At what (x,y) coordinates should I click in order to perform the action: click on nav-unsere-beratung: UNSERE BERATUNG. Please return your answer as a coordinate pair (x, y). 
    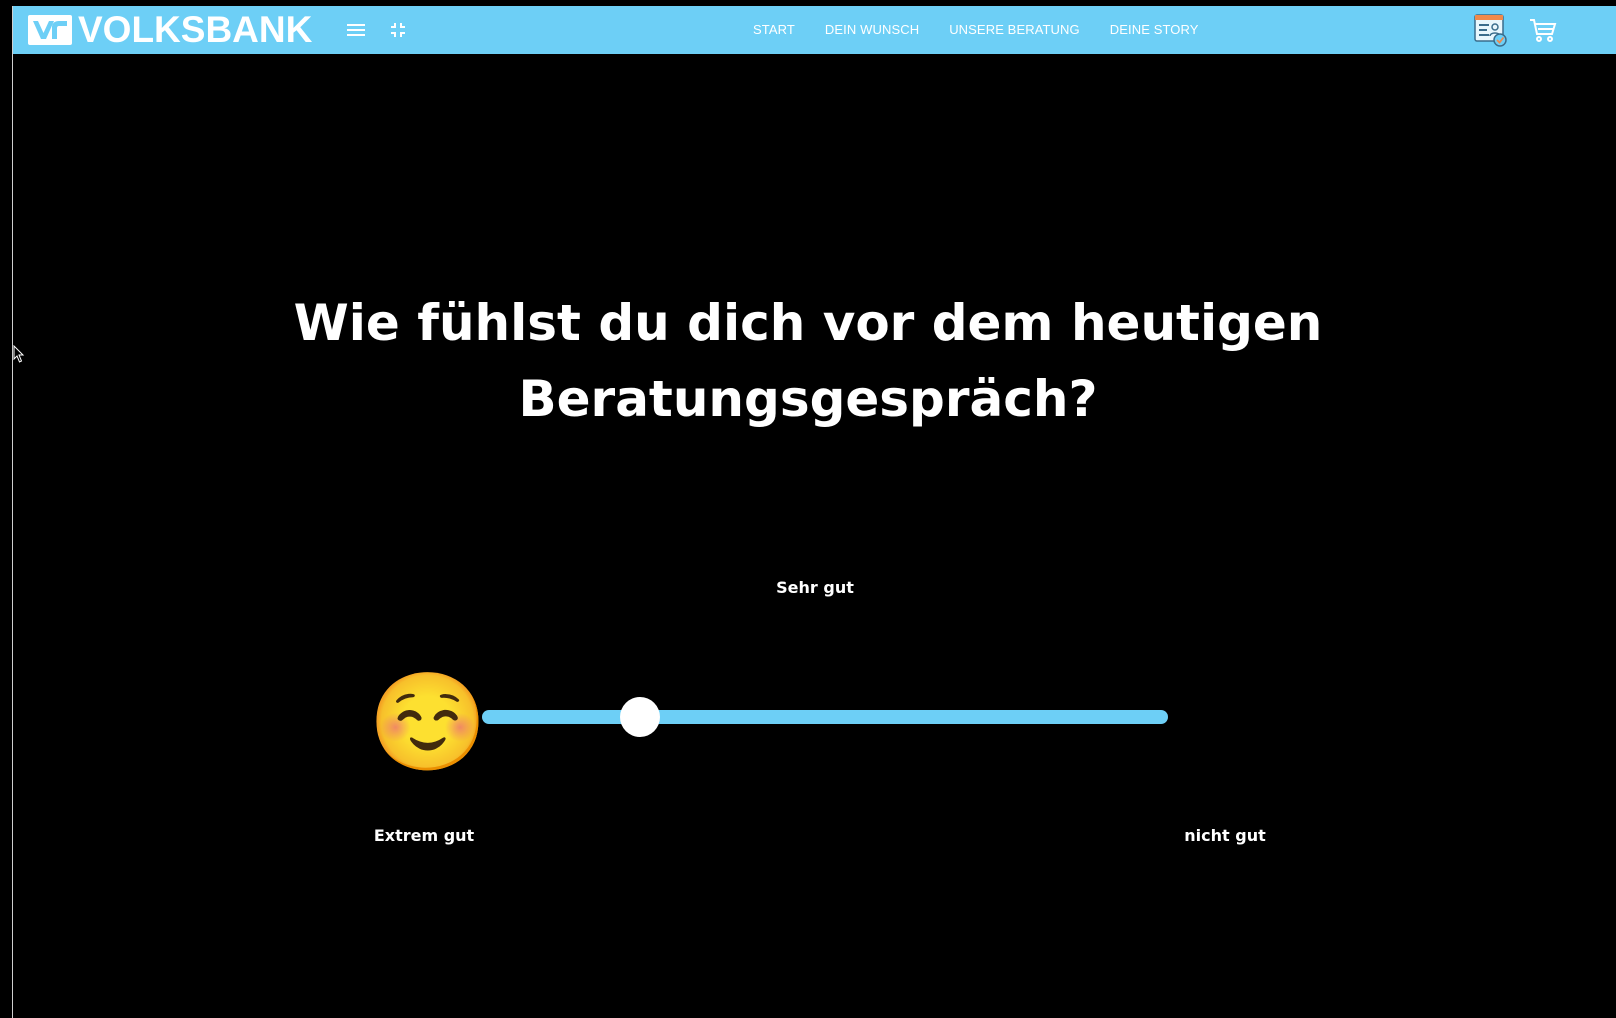
    Looking at the image, I should click on (1014, 30).